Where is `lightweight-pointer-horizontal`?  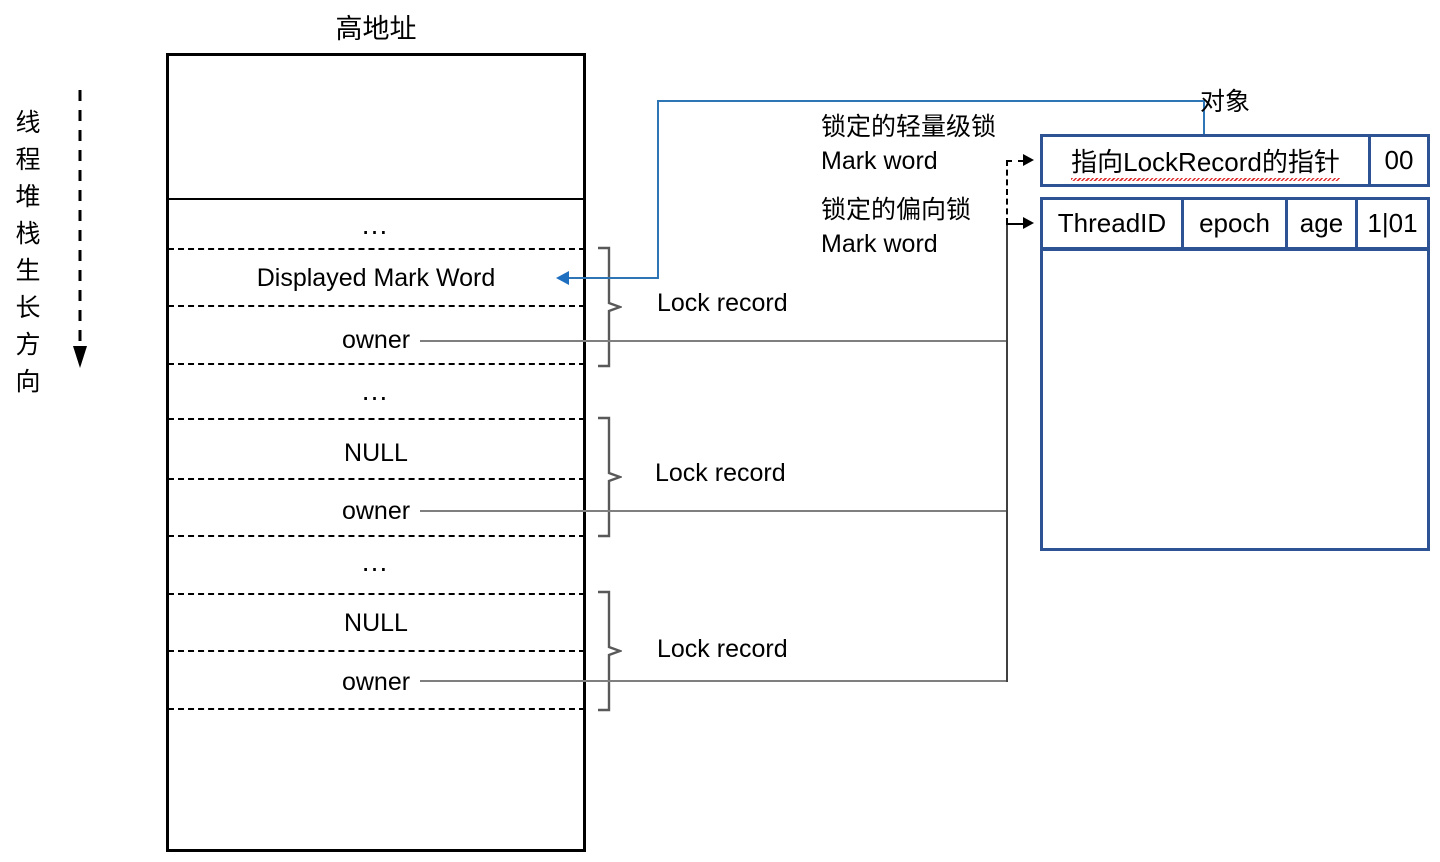
lightweight-pointer-horizontal is located at coordinates (1015, 161).